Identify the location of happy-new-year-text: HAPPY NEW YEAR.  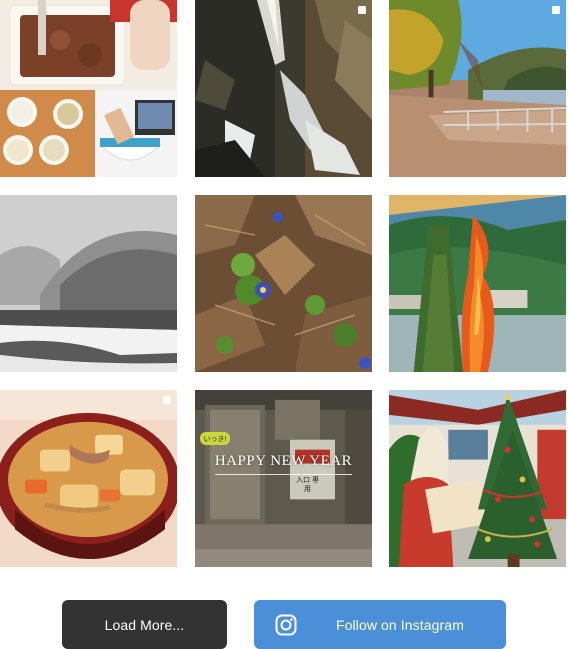
(283, 461).